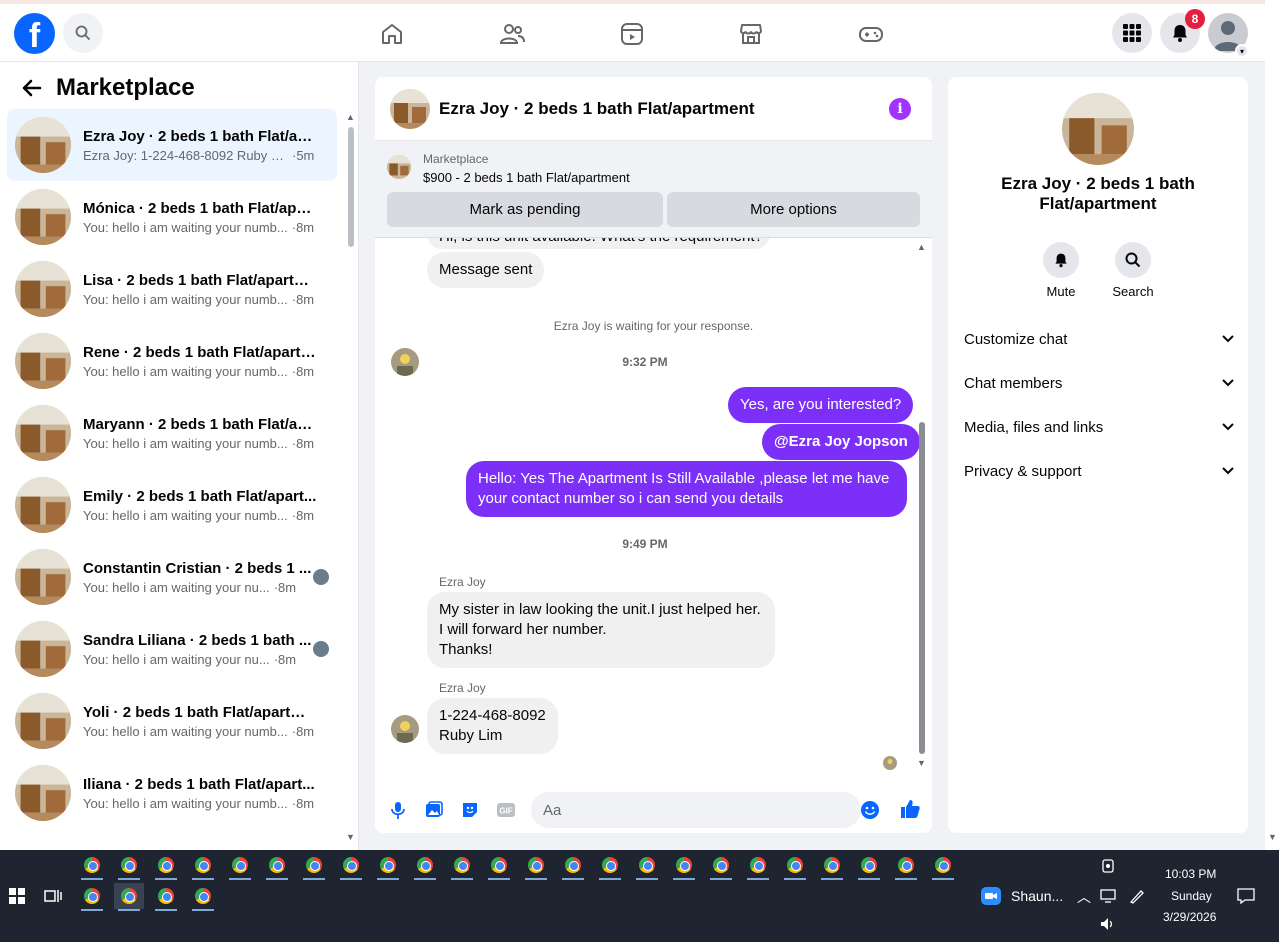 The image size is (1279, 942). I want to click on facebook-logo-icon: f, so click(34, 33).